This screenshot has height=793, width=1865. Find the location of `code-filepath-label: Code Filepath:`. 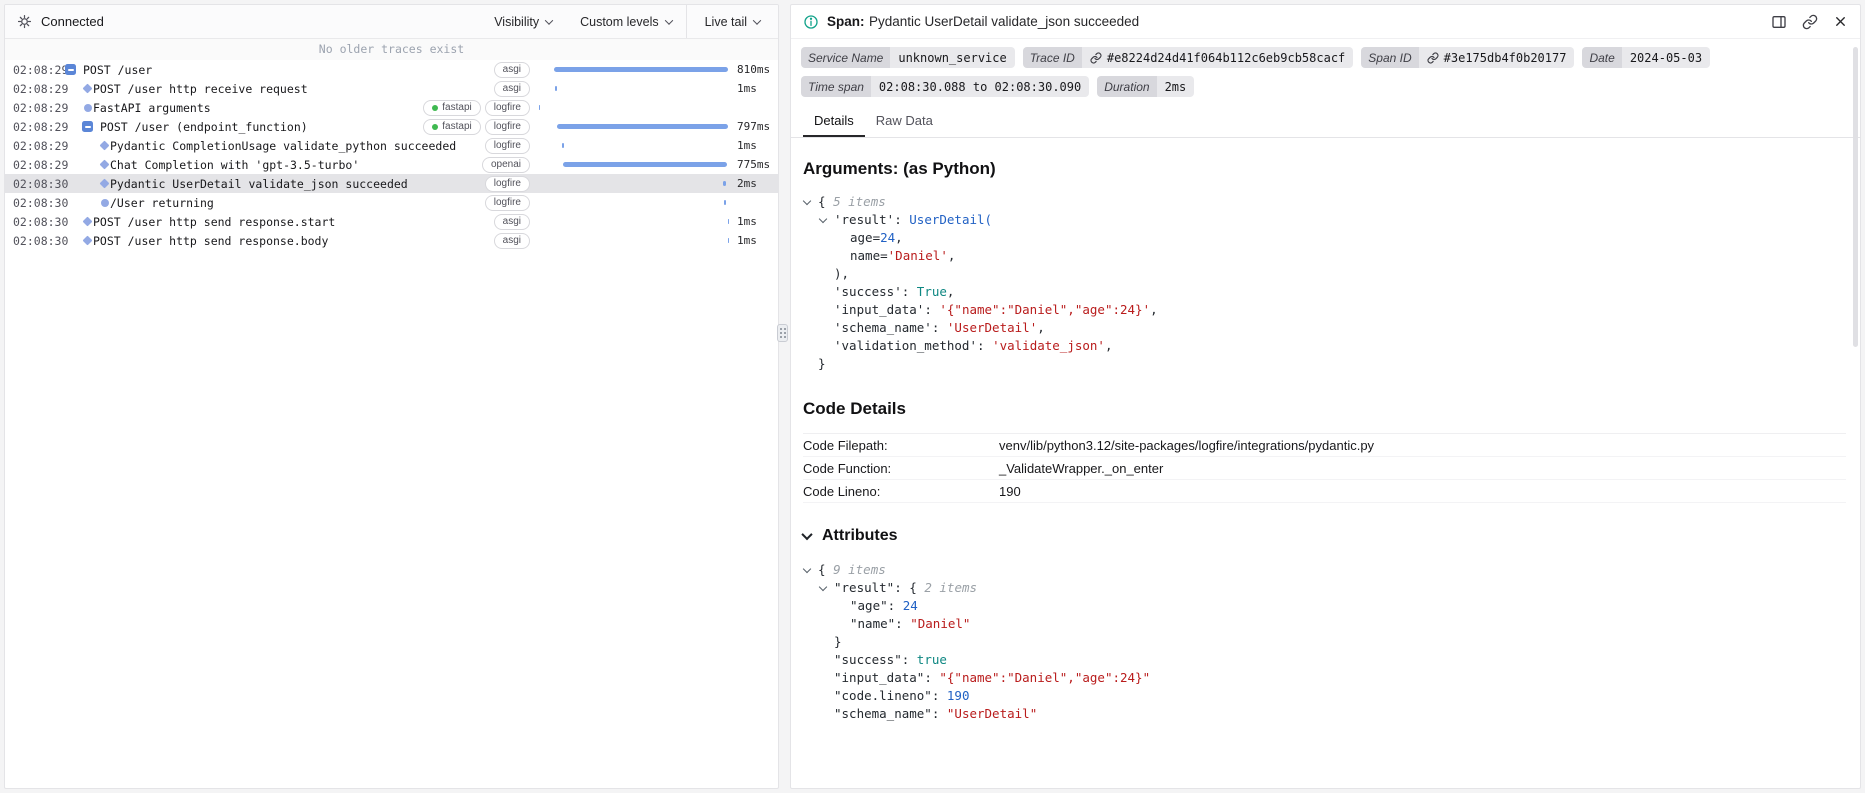

code-filepath-label: Code Filepath: is located at coordinates (845, 445).